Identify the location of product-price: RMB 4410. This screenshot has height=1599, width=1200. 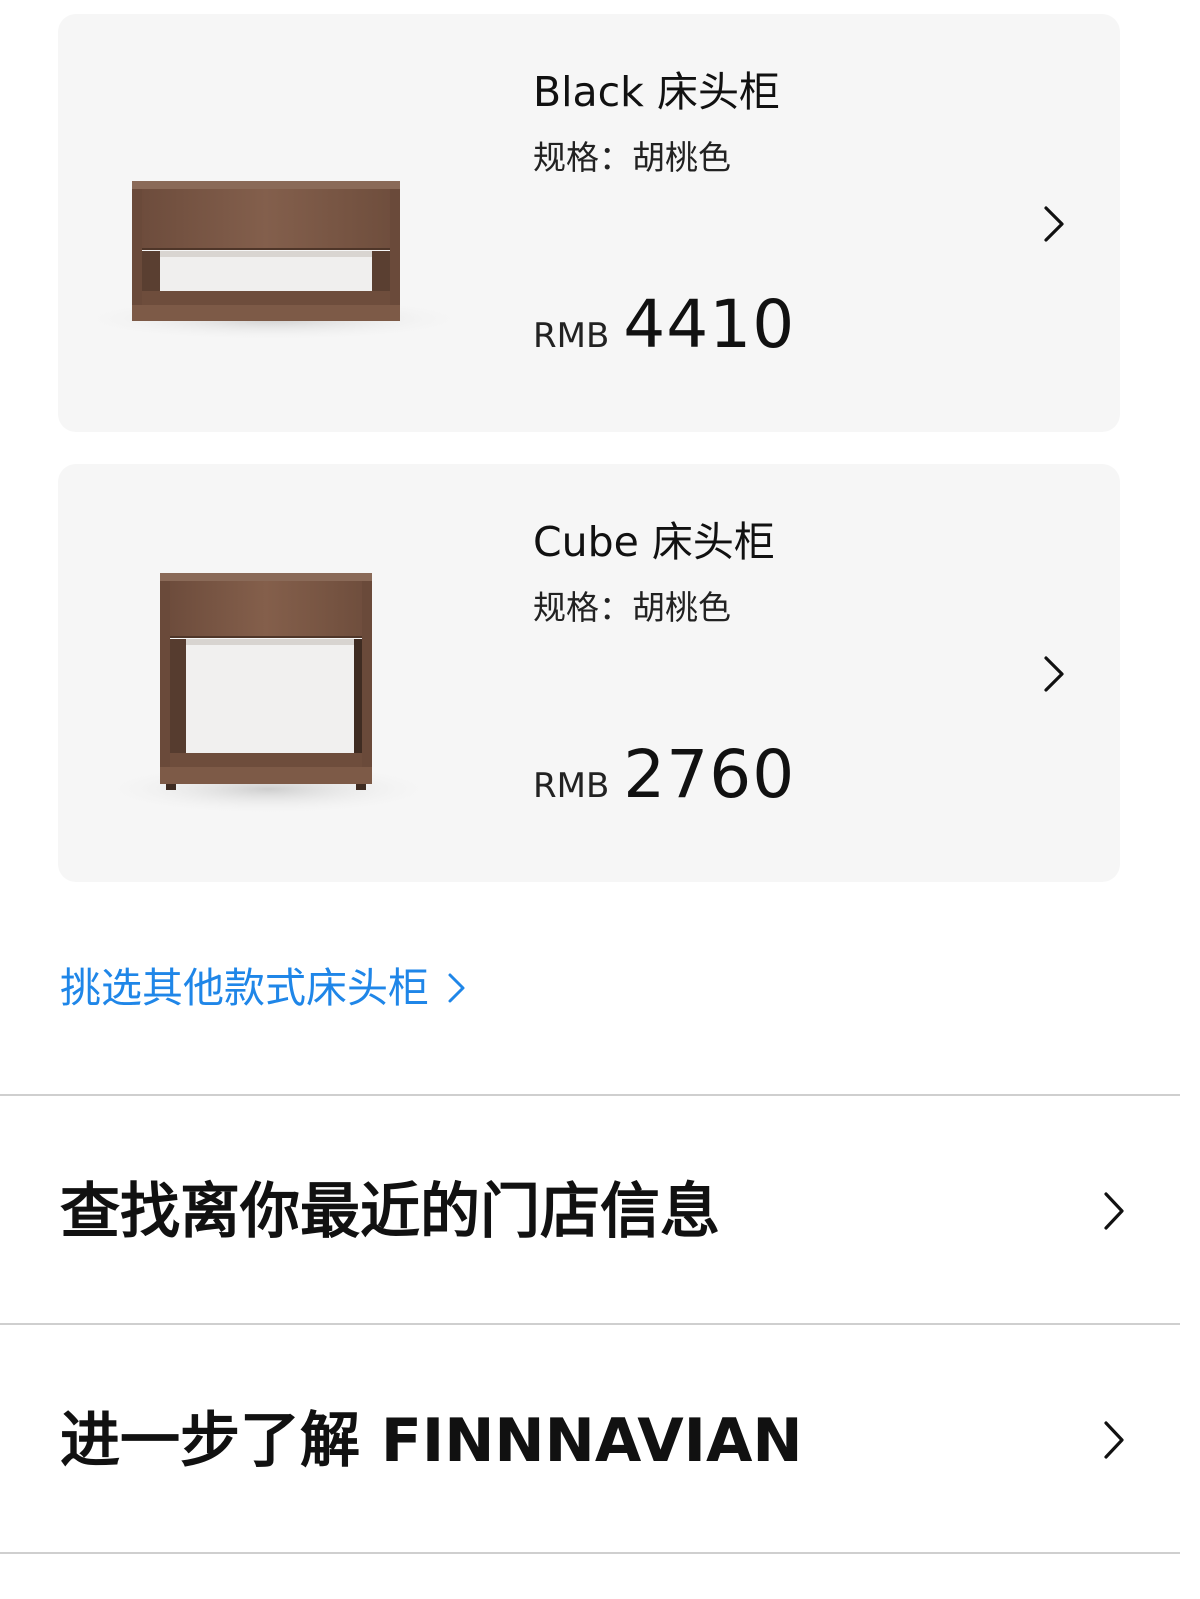
(664, 324).